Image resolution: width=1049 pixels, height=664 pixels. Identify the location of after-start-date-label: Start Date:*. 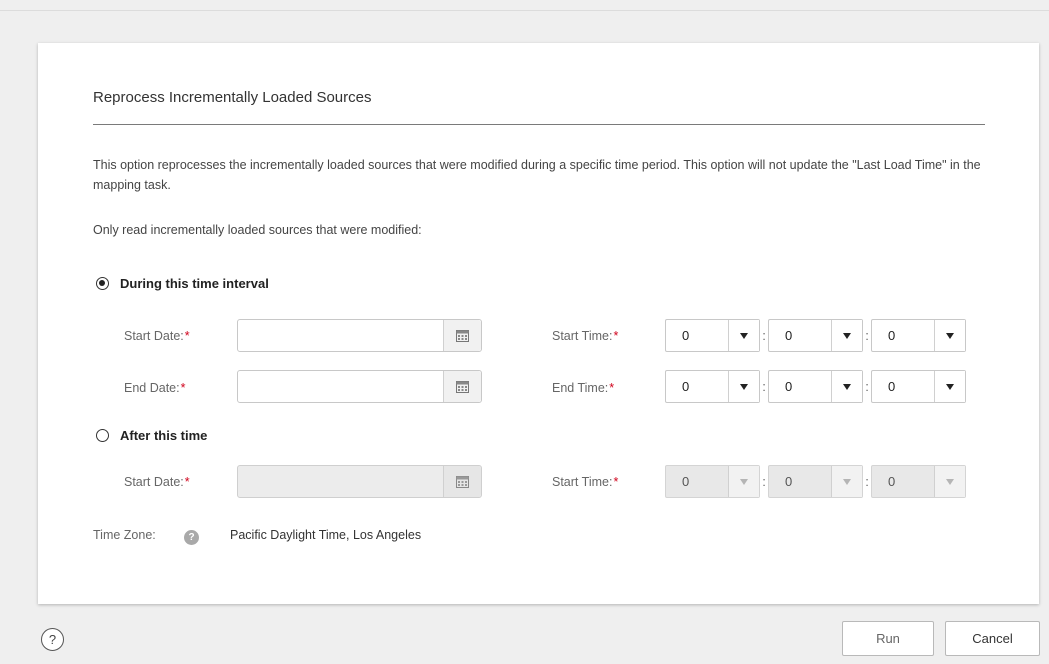
(157, 482).